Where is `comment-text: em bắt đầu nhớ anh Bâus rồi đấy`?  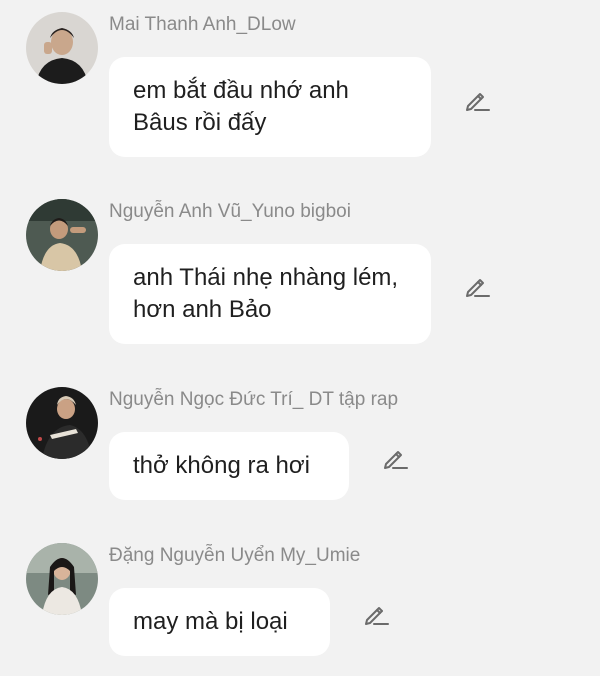
comment-text: em bắt đầu nhớ anh Bâus rồi đấy is located at coordinates (241, 106).